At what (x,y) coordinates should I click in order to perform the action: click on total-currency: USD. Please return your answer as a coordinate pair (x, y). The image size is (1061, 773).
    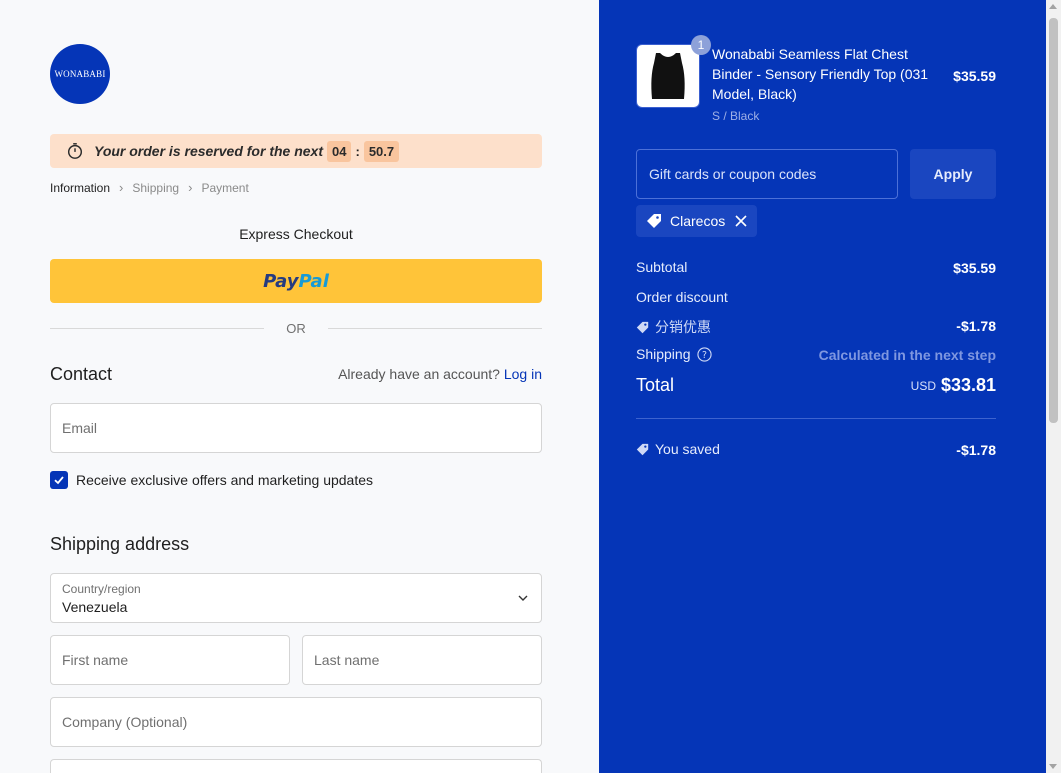
    Looking at the image, I should click on (923, 386).